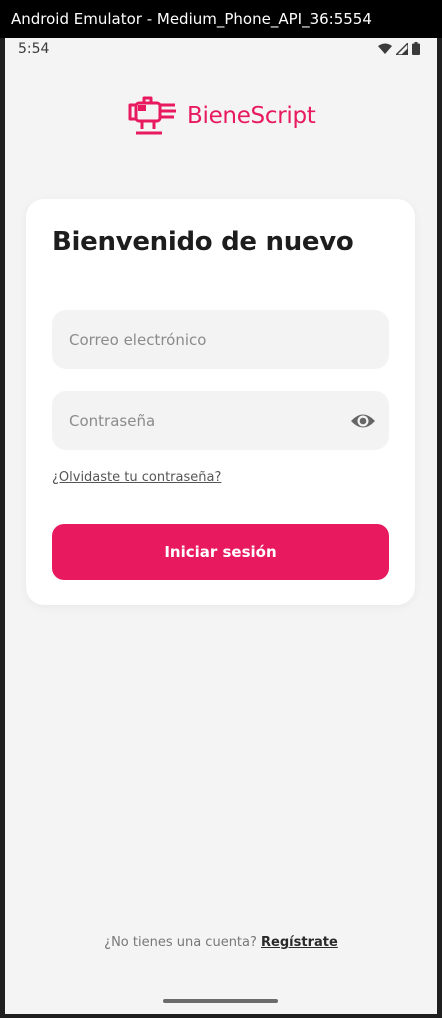  Describe the element at coordinates (136, 477) in the screenshot. I see `forgot-password-link: ¿Olvidaste tu contraseña?` at that location.